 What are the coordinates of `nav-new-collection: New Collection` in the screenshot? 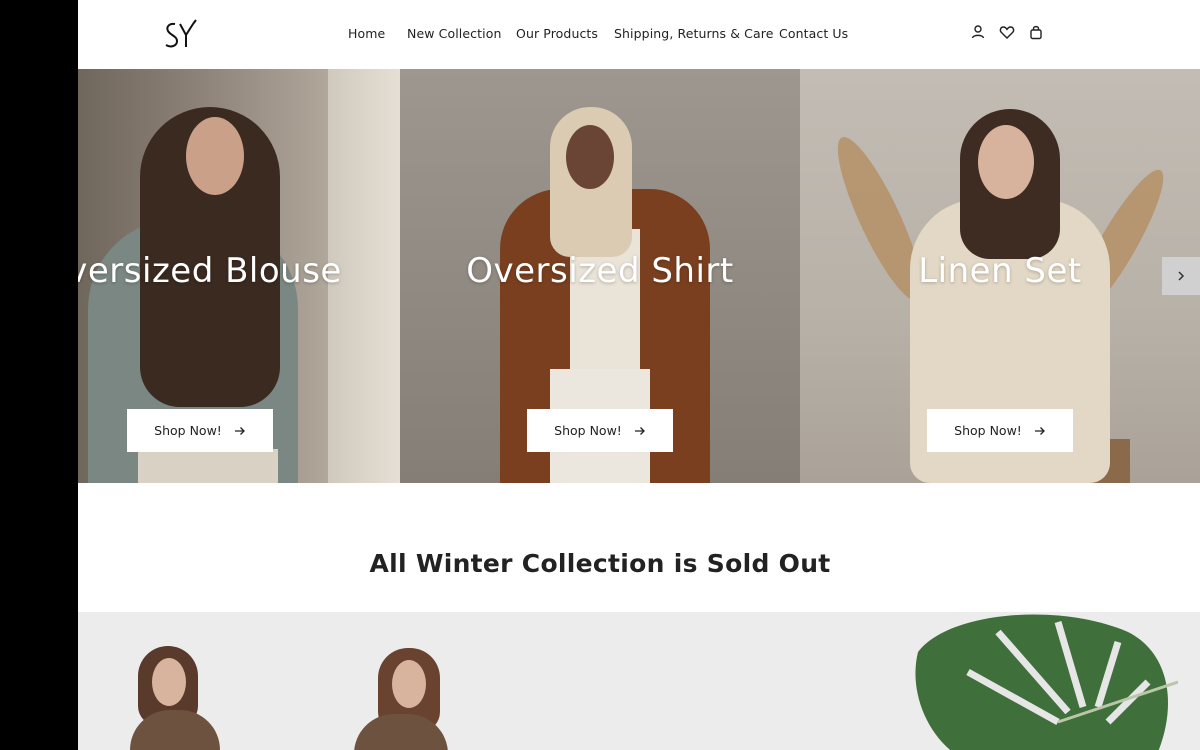 It's located at (454, 33).